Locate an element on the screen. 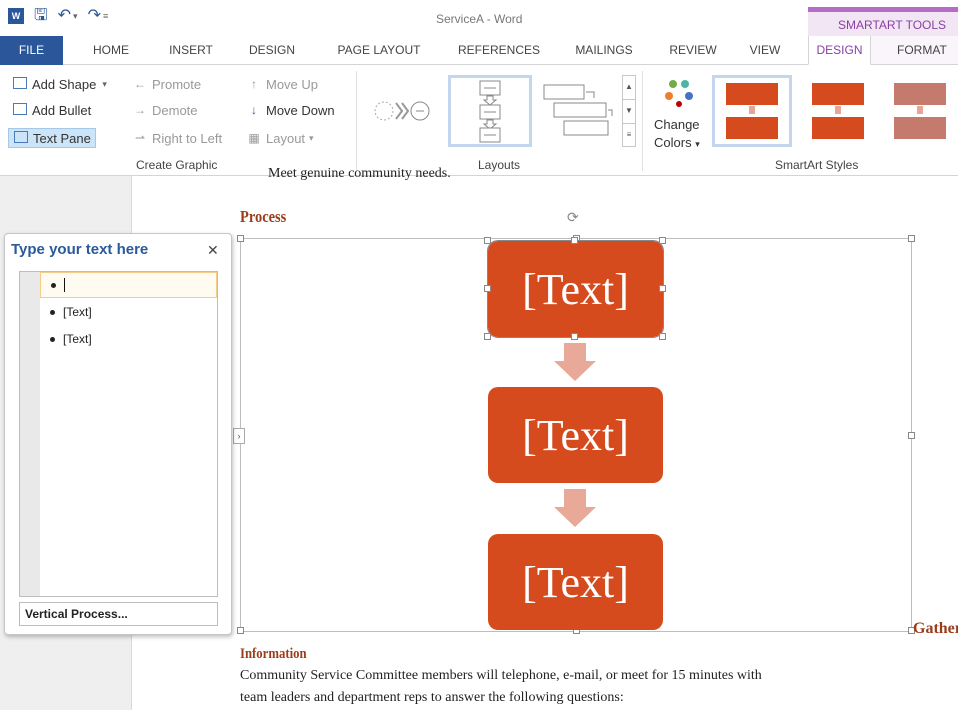 This screenshot has height=710, width=958. layouts-gallery-scroll: ▲ ▼ ≡ is located at coordinates (629, 111).